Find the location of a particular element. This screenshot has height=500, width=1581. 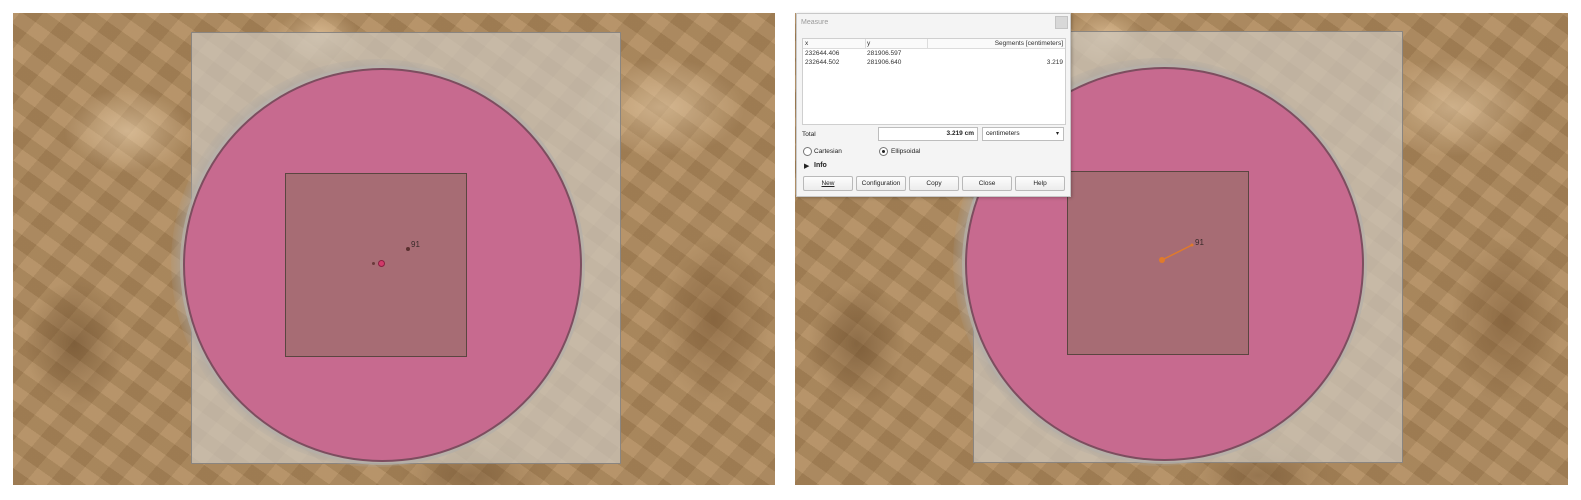

chevron-down-icon: ▾ is located at coordinates (1057, 134).